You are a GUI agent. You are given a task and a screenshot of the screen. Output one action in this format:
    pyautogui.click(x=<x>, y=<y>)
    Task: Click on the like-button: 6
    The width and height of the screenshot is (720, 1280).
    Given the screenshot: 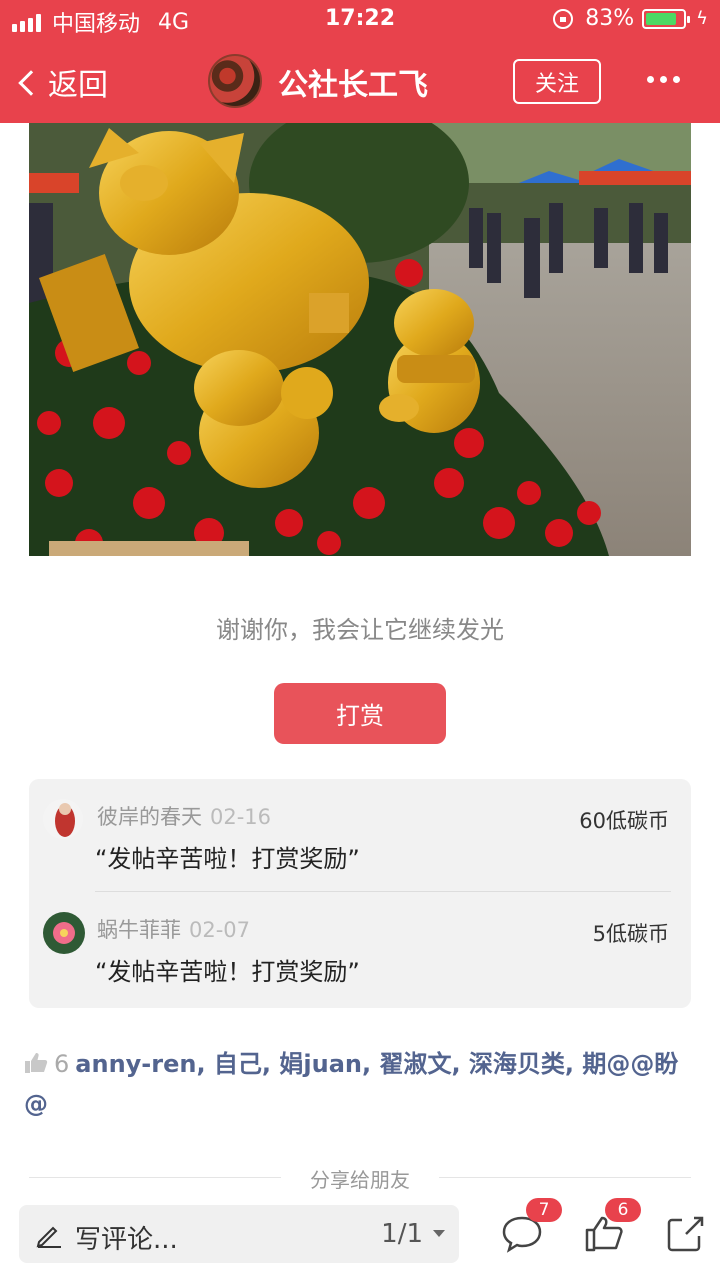 What is the action you would take?
    pyautogui.click(x=612, y=1227)
    